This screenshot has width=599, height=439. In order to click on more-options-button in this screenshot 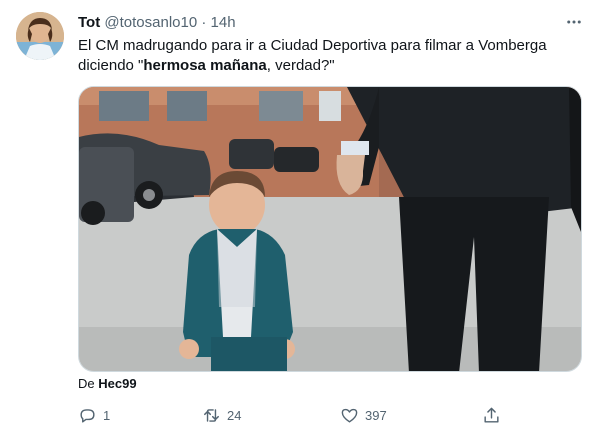, I will do `click(574, 22)`.